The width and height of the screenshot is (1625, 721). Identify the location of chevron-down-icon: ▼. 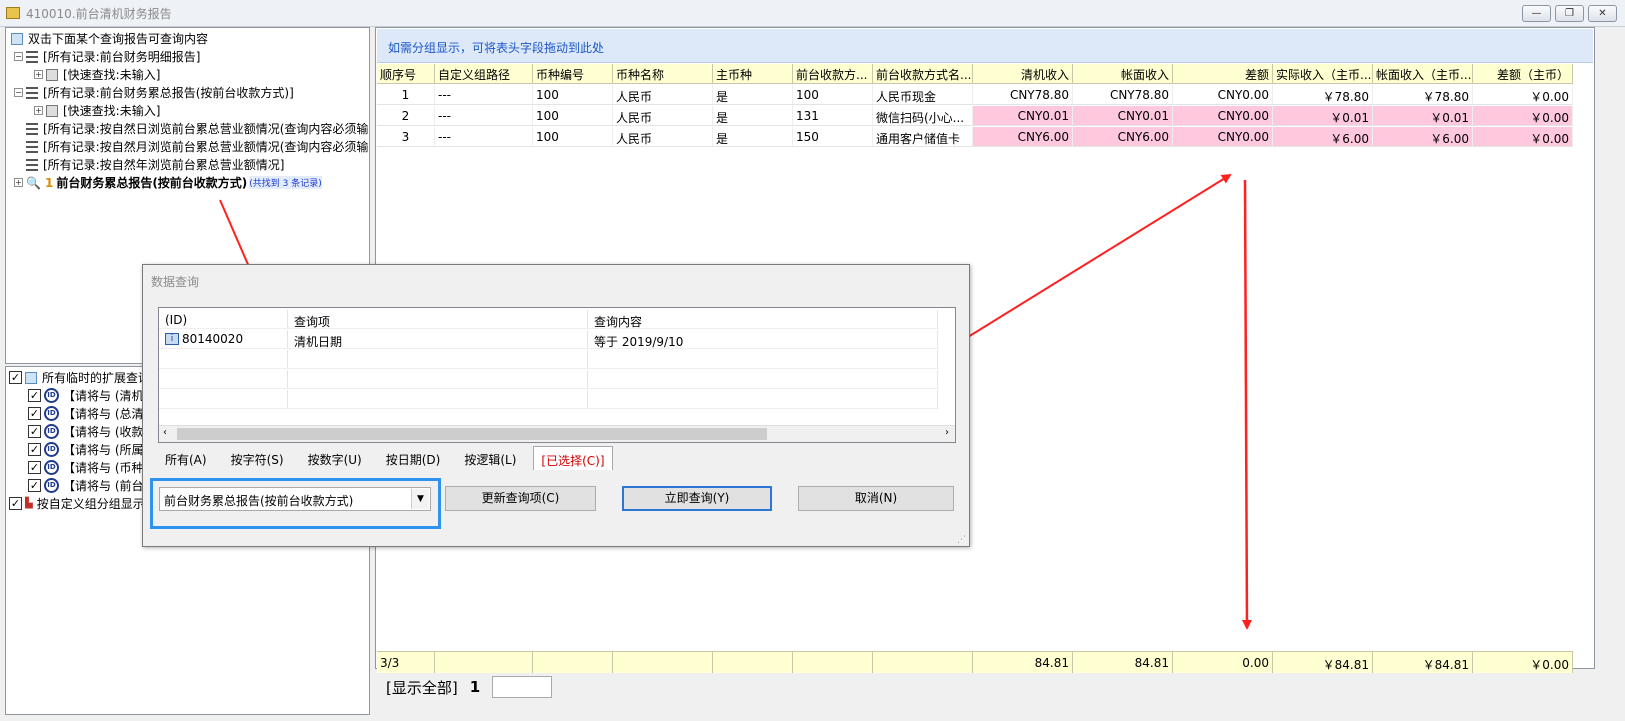
(420, 499).